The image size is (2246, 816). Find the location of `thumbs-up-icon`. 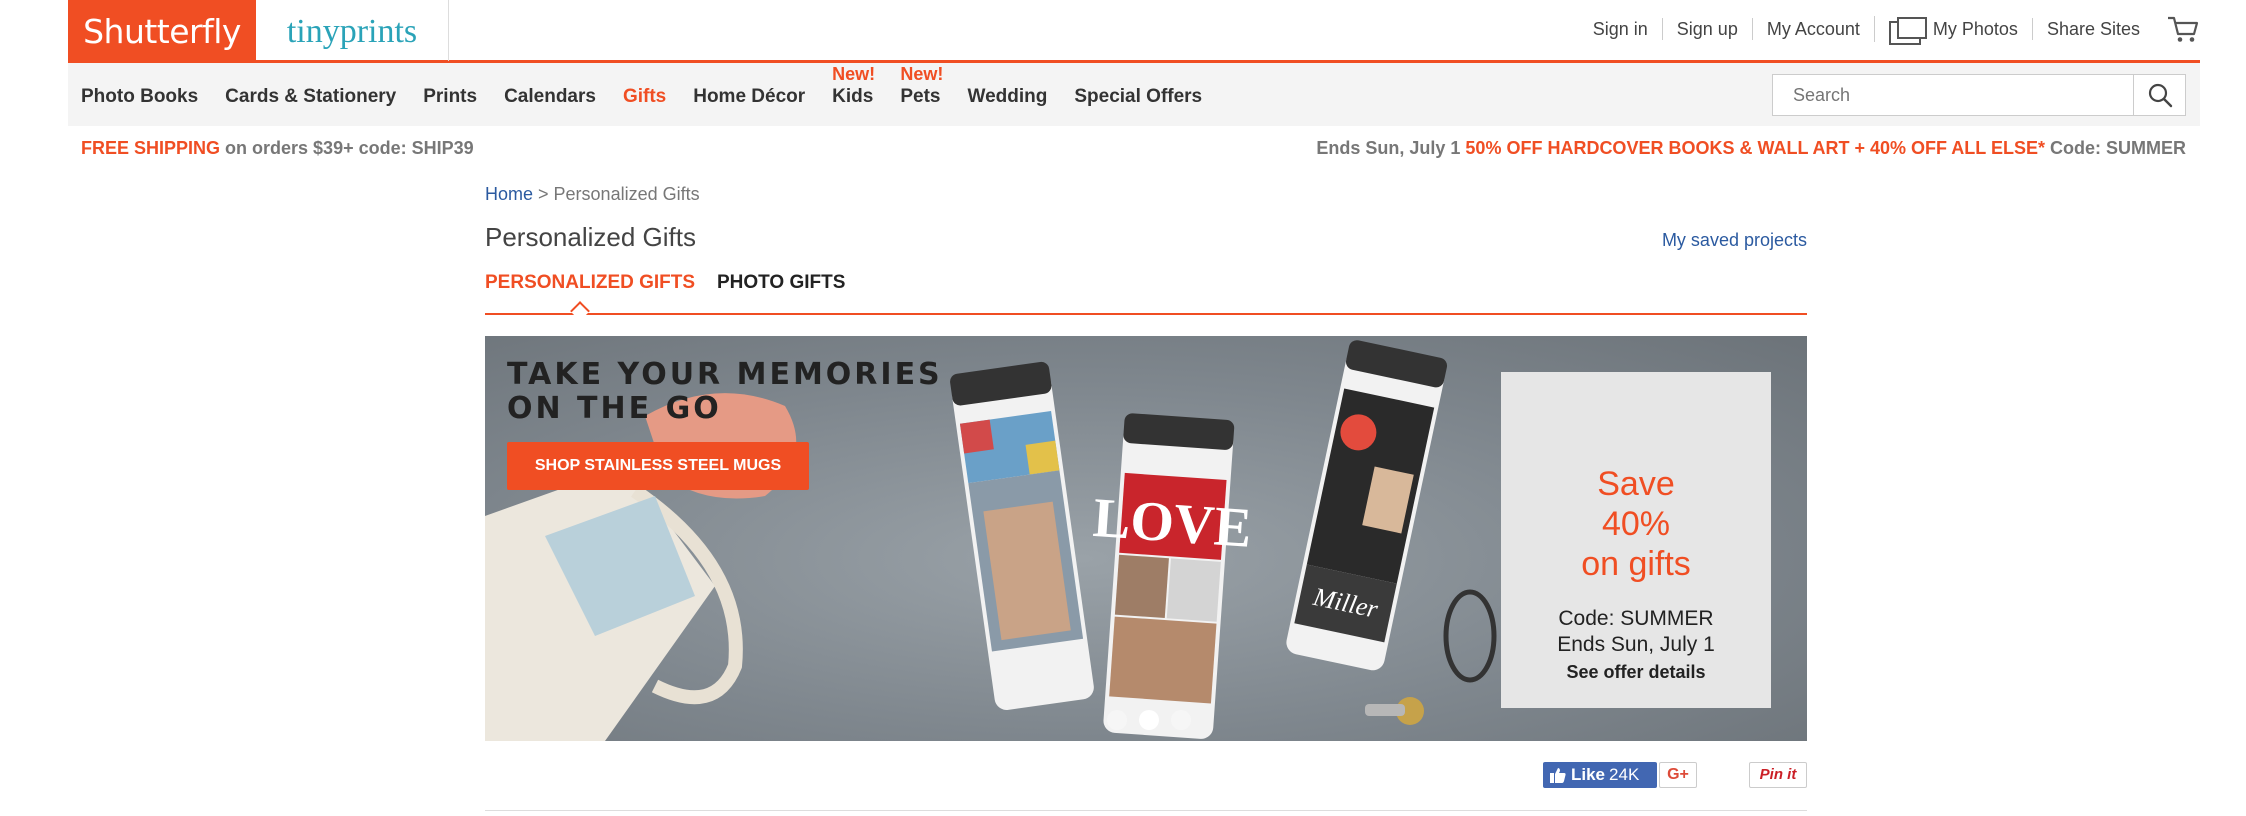

thumbs-up-icon is located at coordinates (1558, 775).